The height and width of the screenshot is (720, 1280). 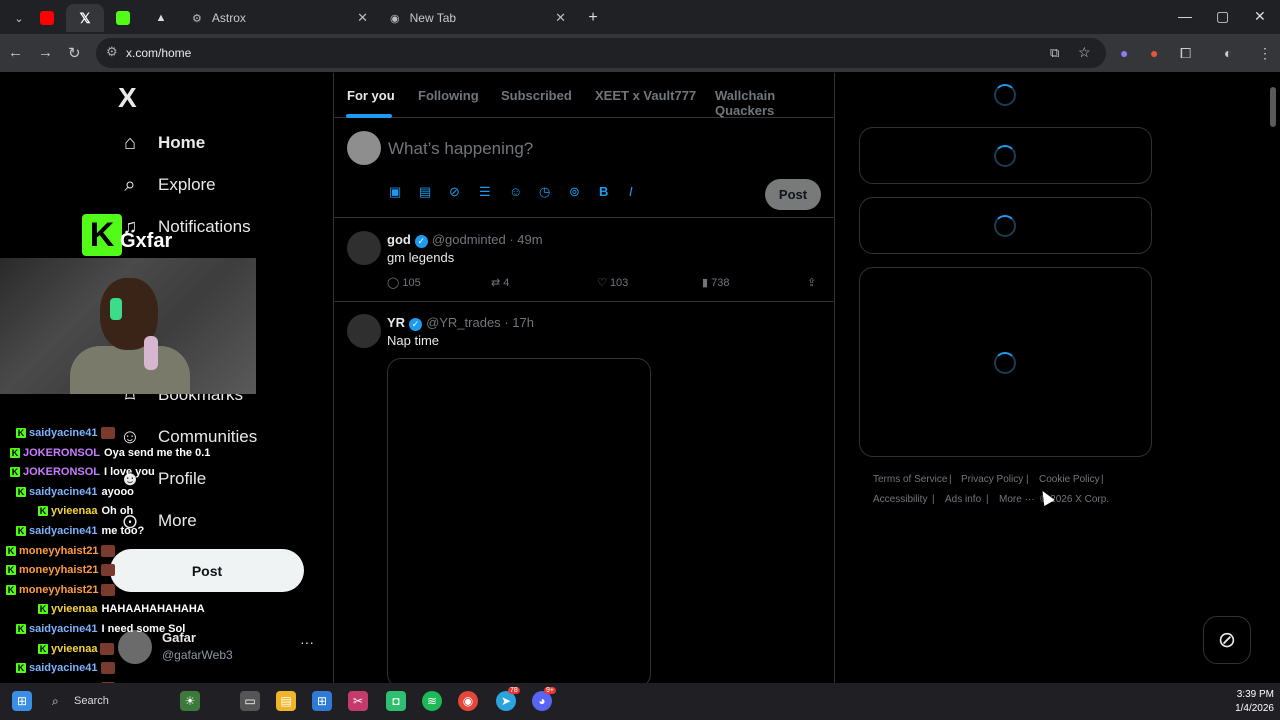 What do you see at coordinates (432, 701) in the screenshot?
I see `spotify-icon: ≋` at bounding box center [432, 701].